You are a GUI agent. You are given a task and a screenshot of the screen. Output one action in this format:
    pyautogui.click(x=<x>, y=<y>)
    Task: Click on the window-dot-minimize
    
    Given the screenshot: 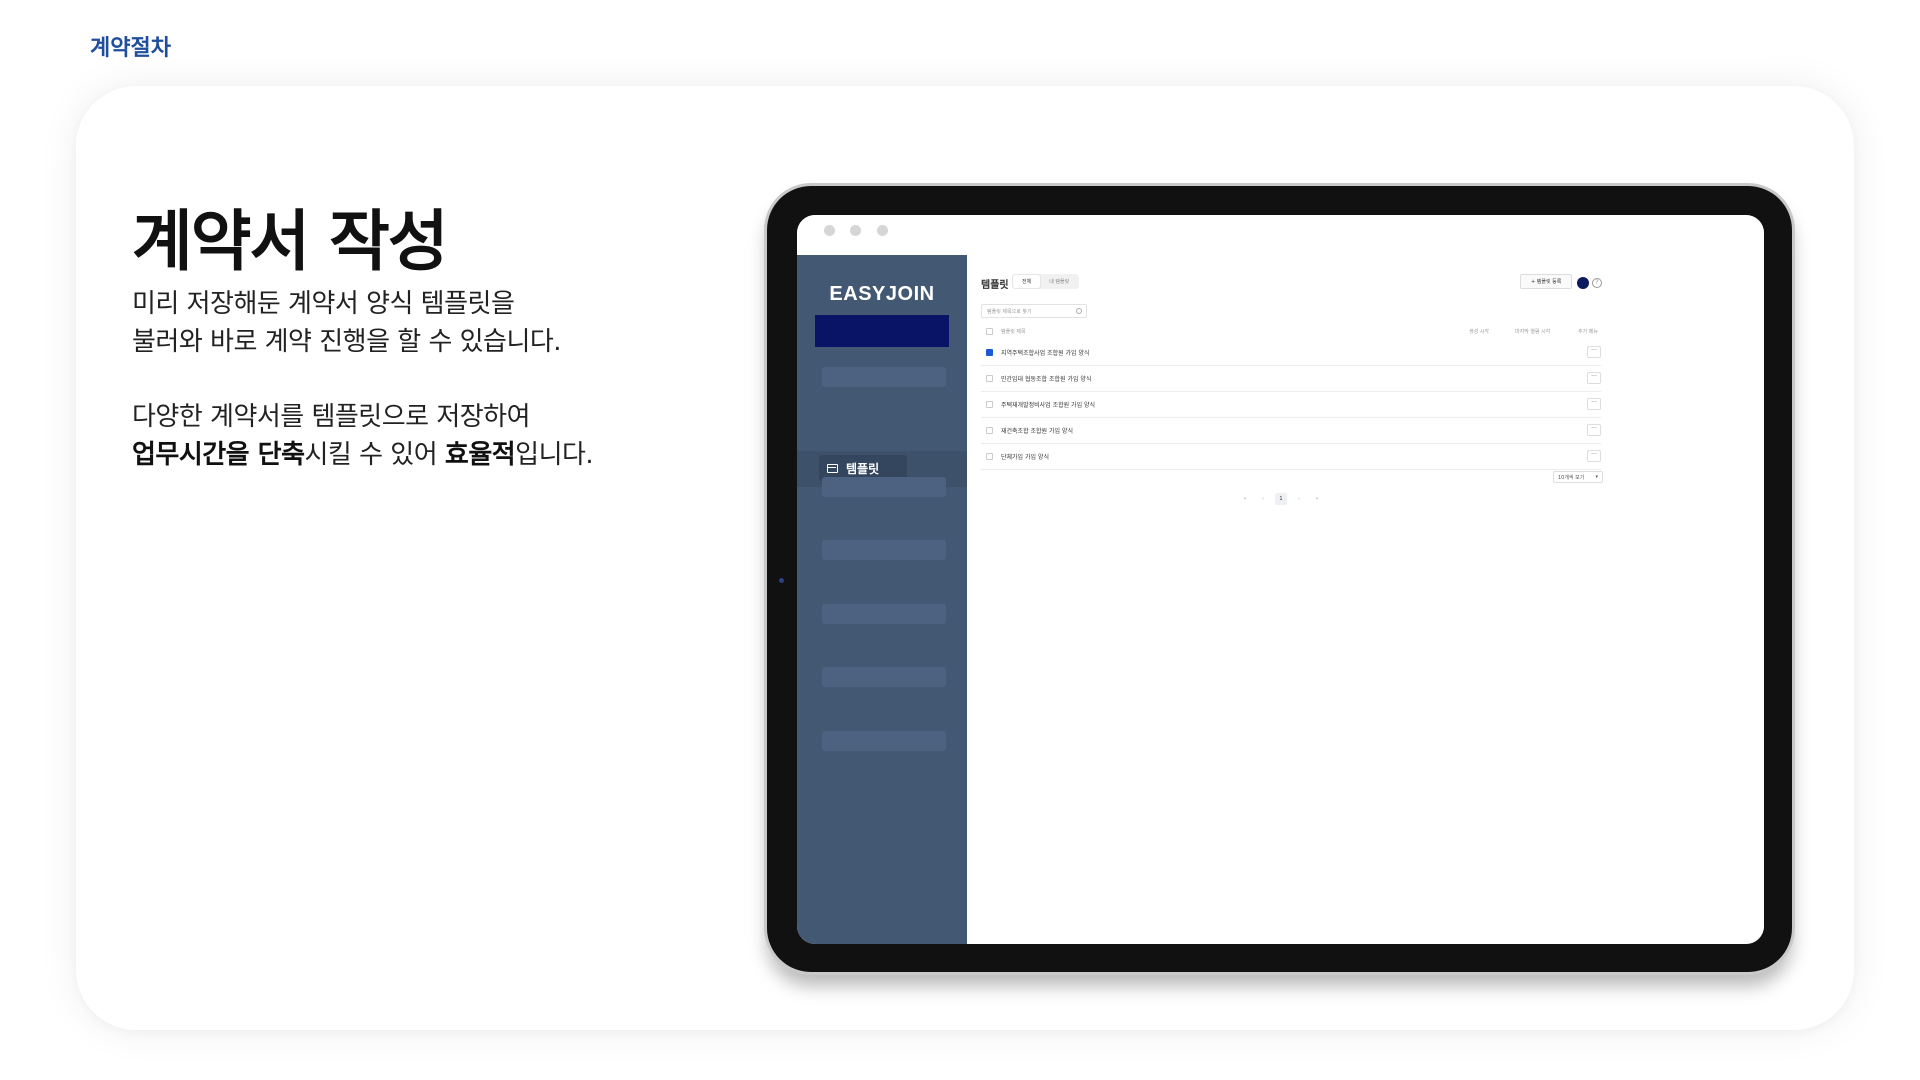 What is the action you would take?
    pyautogui.click(x=855, y=230)
    